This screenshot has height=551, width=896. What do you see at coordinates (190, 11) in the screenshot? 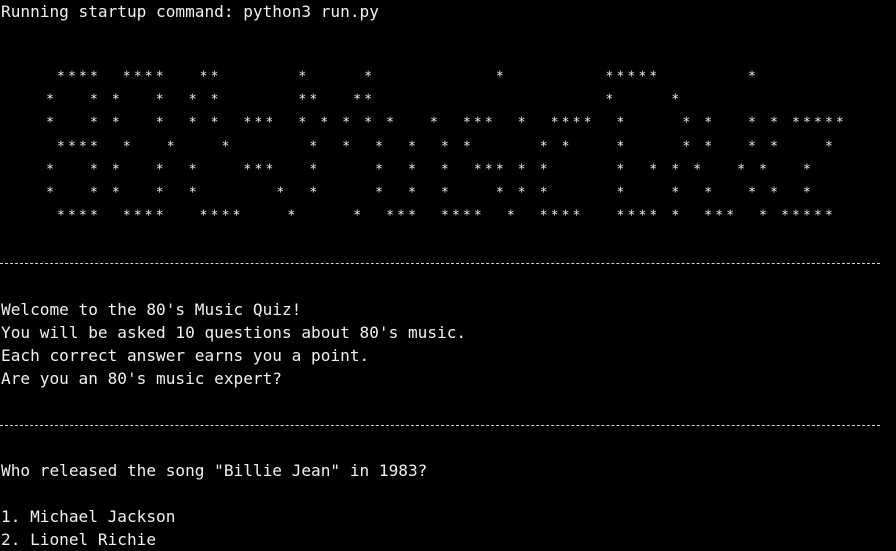
I see `startup-command-line: Running startup command: python3 run.py` at bounding box center [190, 11].